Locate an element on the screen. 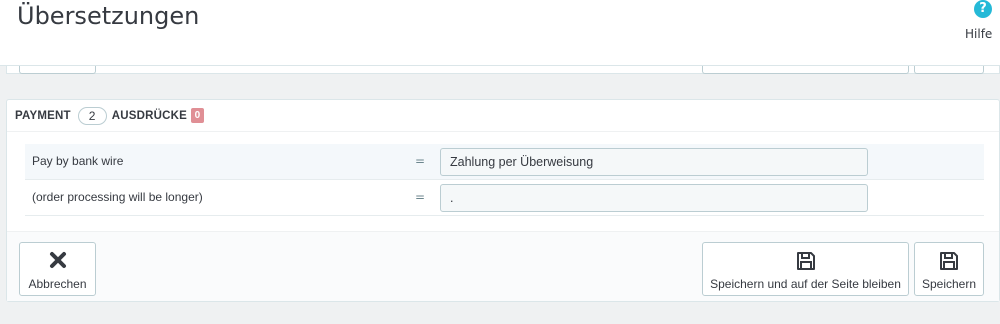 This screenshot has height=324, width=1000. cancel-button: Abbrechen is located at coordinates (57, 269).